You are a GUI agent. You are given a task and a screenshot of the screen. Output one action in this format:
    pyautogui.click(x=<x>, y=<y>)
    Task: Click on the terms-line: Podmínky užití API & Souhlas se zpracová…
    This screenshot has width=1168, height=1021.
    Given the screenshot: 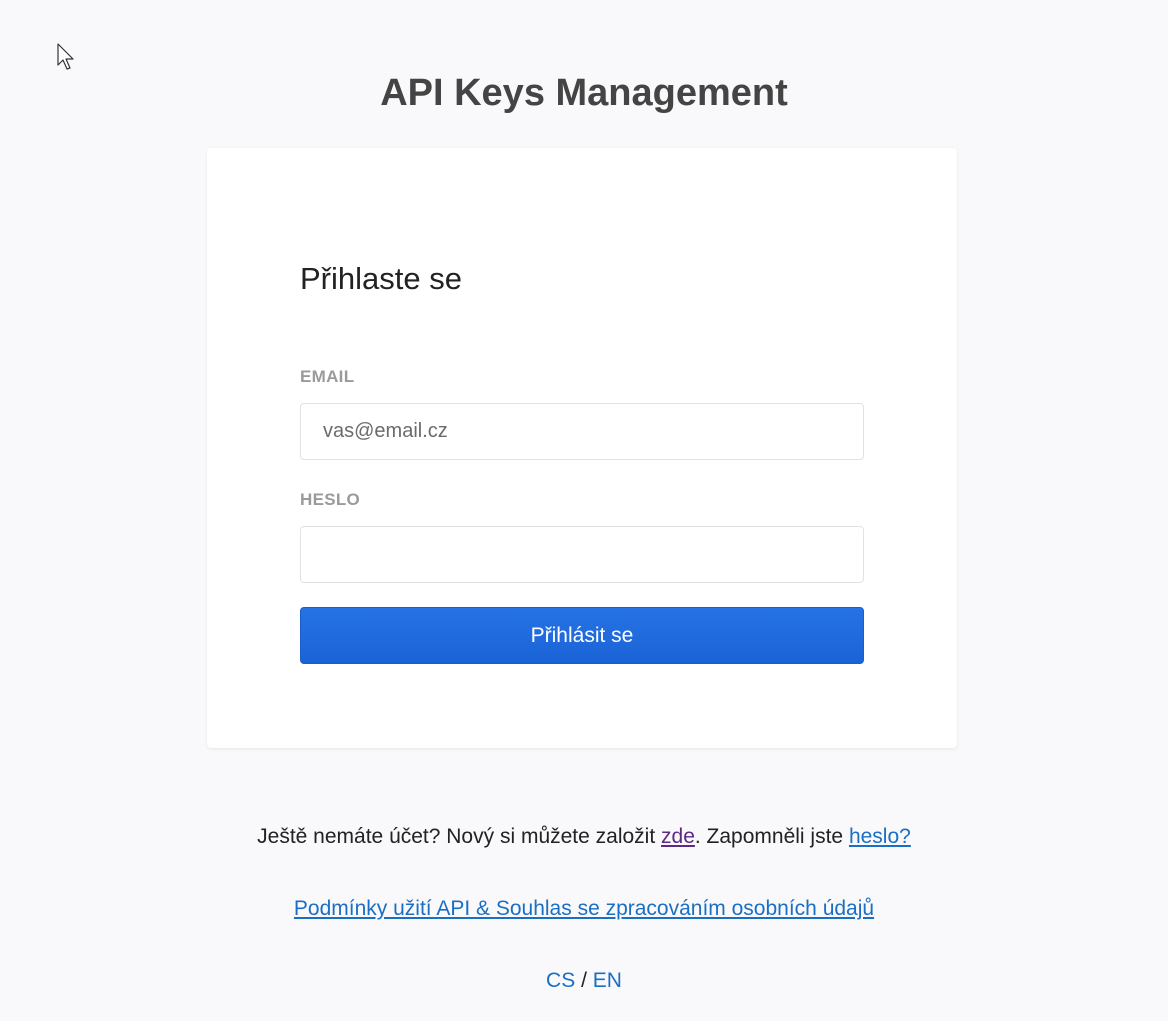 What is the action you would take?
    pyautogui.click(x=584, y=909)
    